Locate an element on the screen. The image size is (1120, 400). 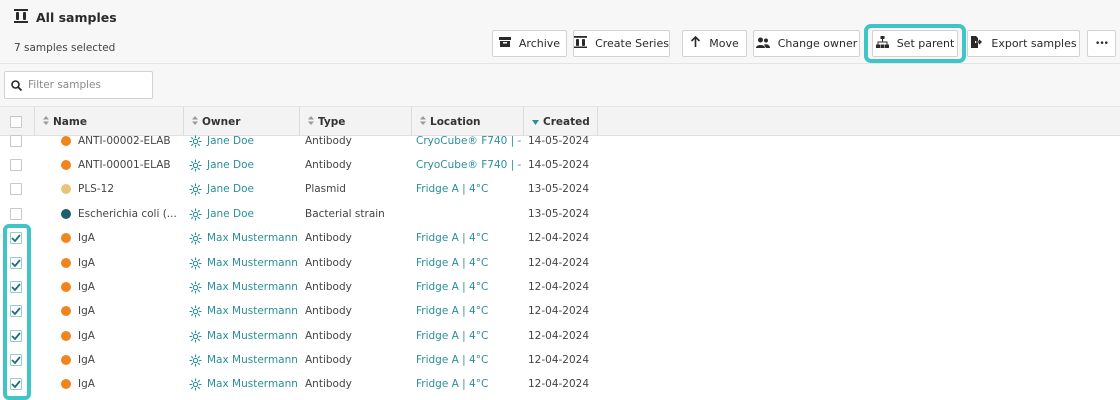
filter-input is located at coordinates (83, 85).